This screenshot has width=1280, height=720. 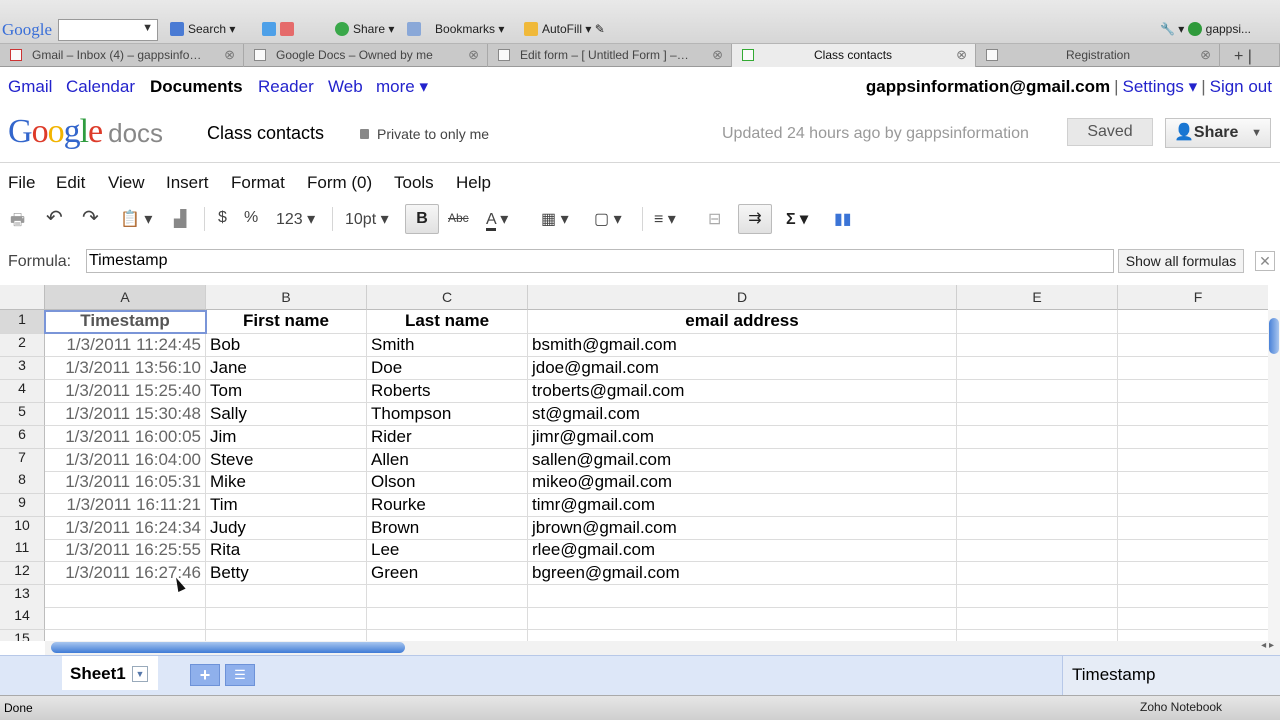 I want to click on toolbar-share-button: Share ▾, so click(x=364, y=29).